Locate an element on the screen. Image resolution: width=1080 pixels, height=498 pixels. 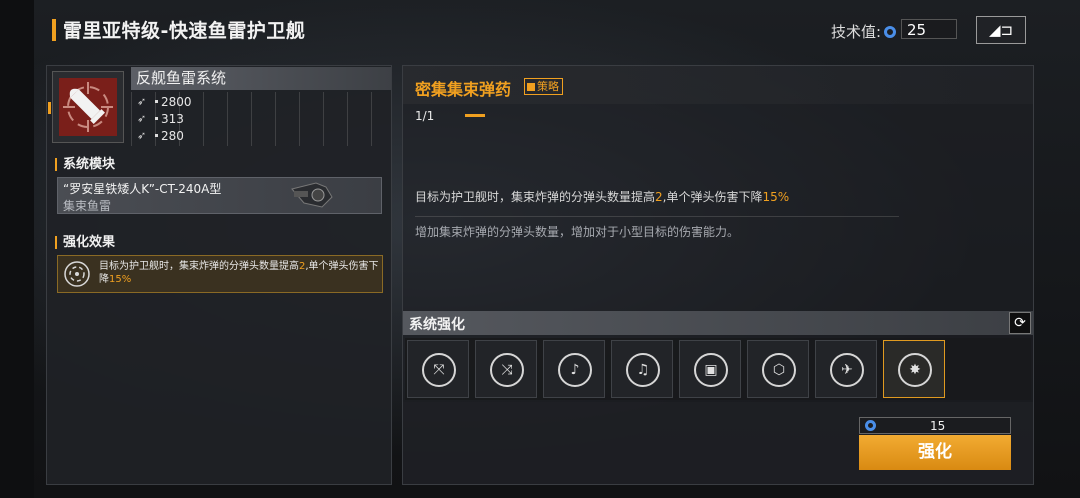
skill-flavor-text: 增加集束炸弹的分弹头数量，增加对于小型目标的伤害能力。 is located at coordinates (577, 232).